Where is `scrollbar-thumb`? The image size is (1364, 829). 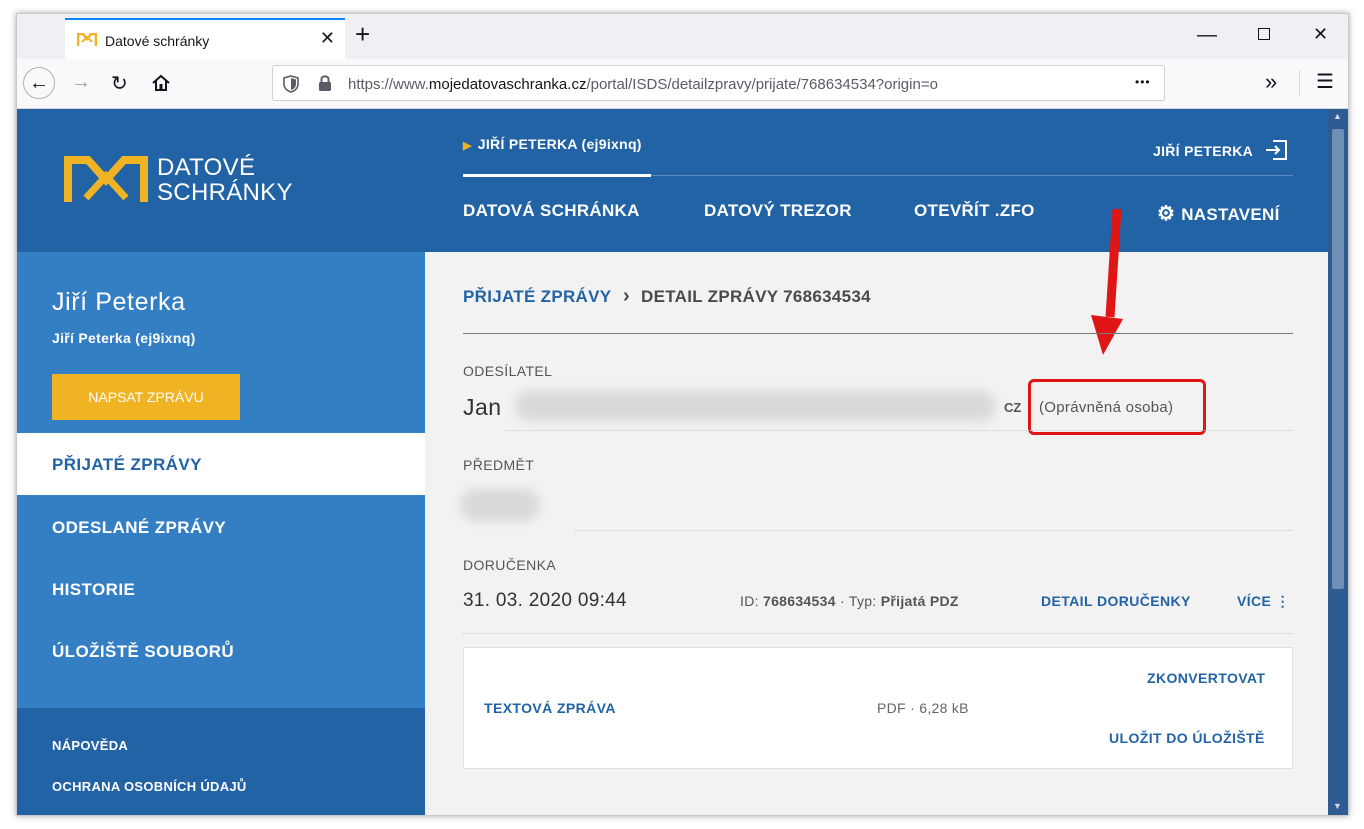 scrollbar-thumb is located at coordinates (1338, 359).